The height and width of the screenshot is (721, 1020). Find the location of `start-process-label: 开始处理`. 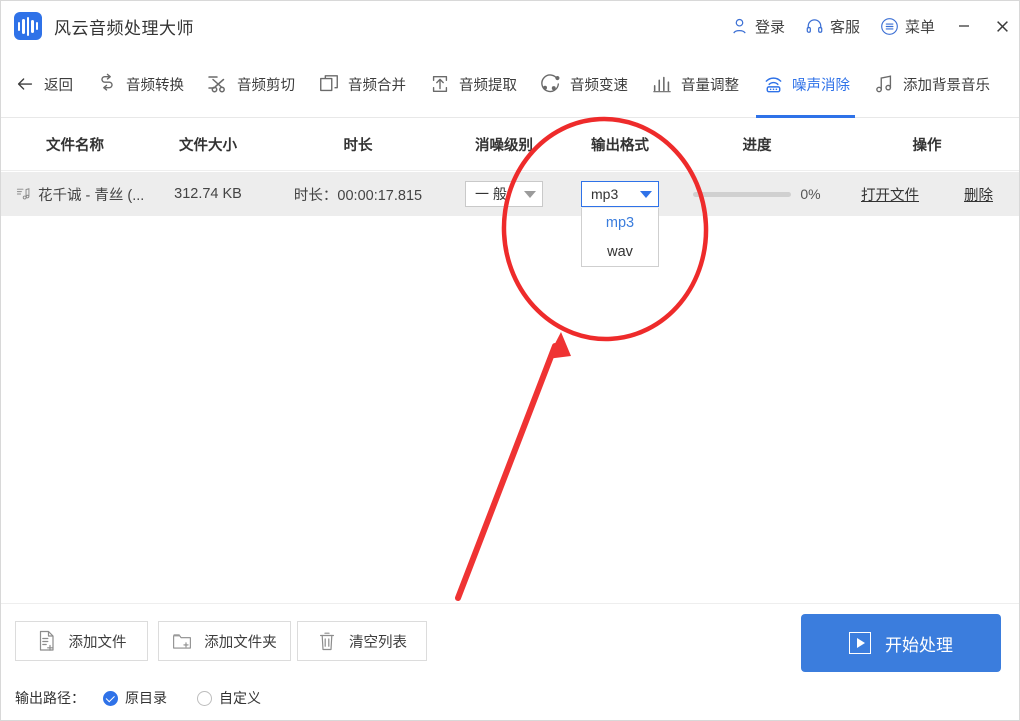

start-process-label: 开始处理 is located at coordinates (919, 645).